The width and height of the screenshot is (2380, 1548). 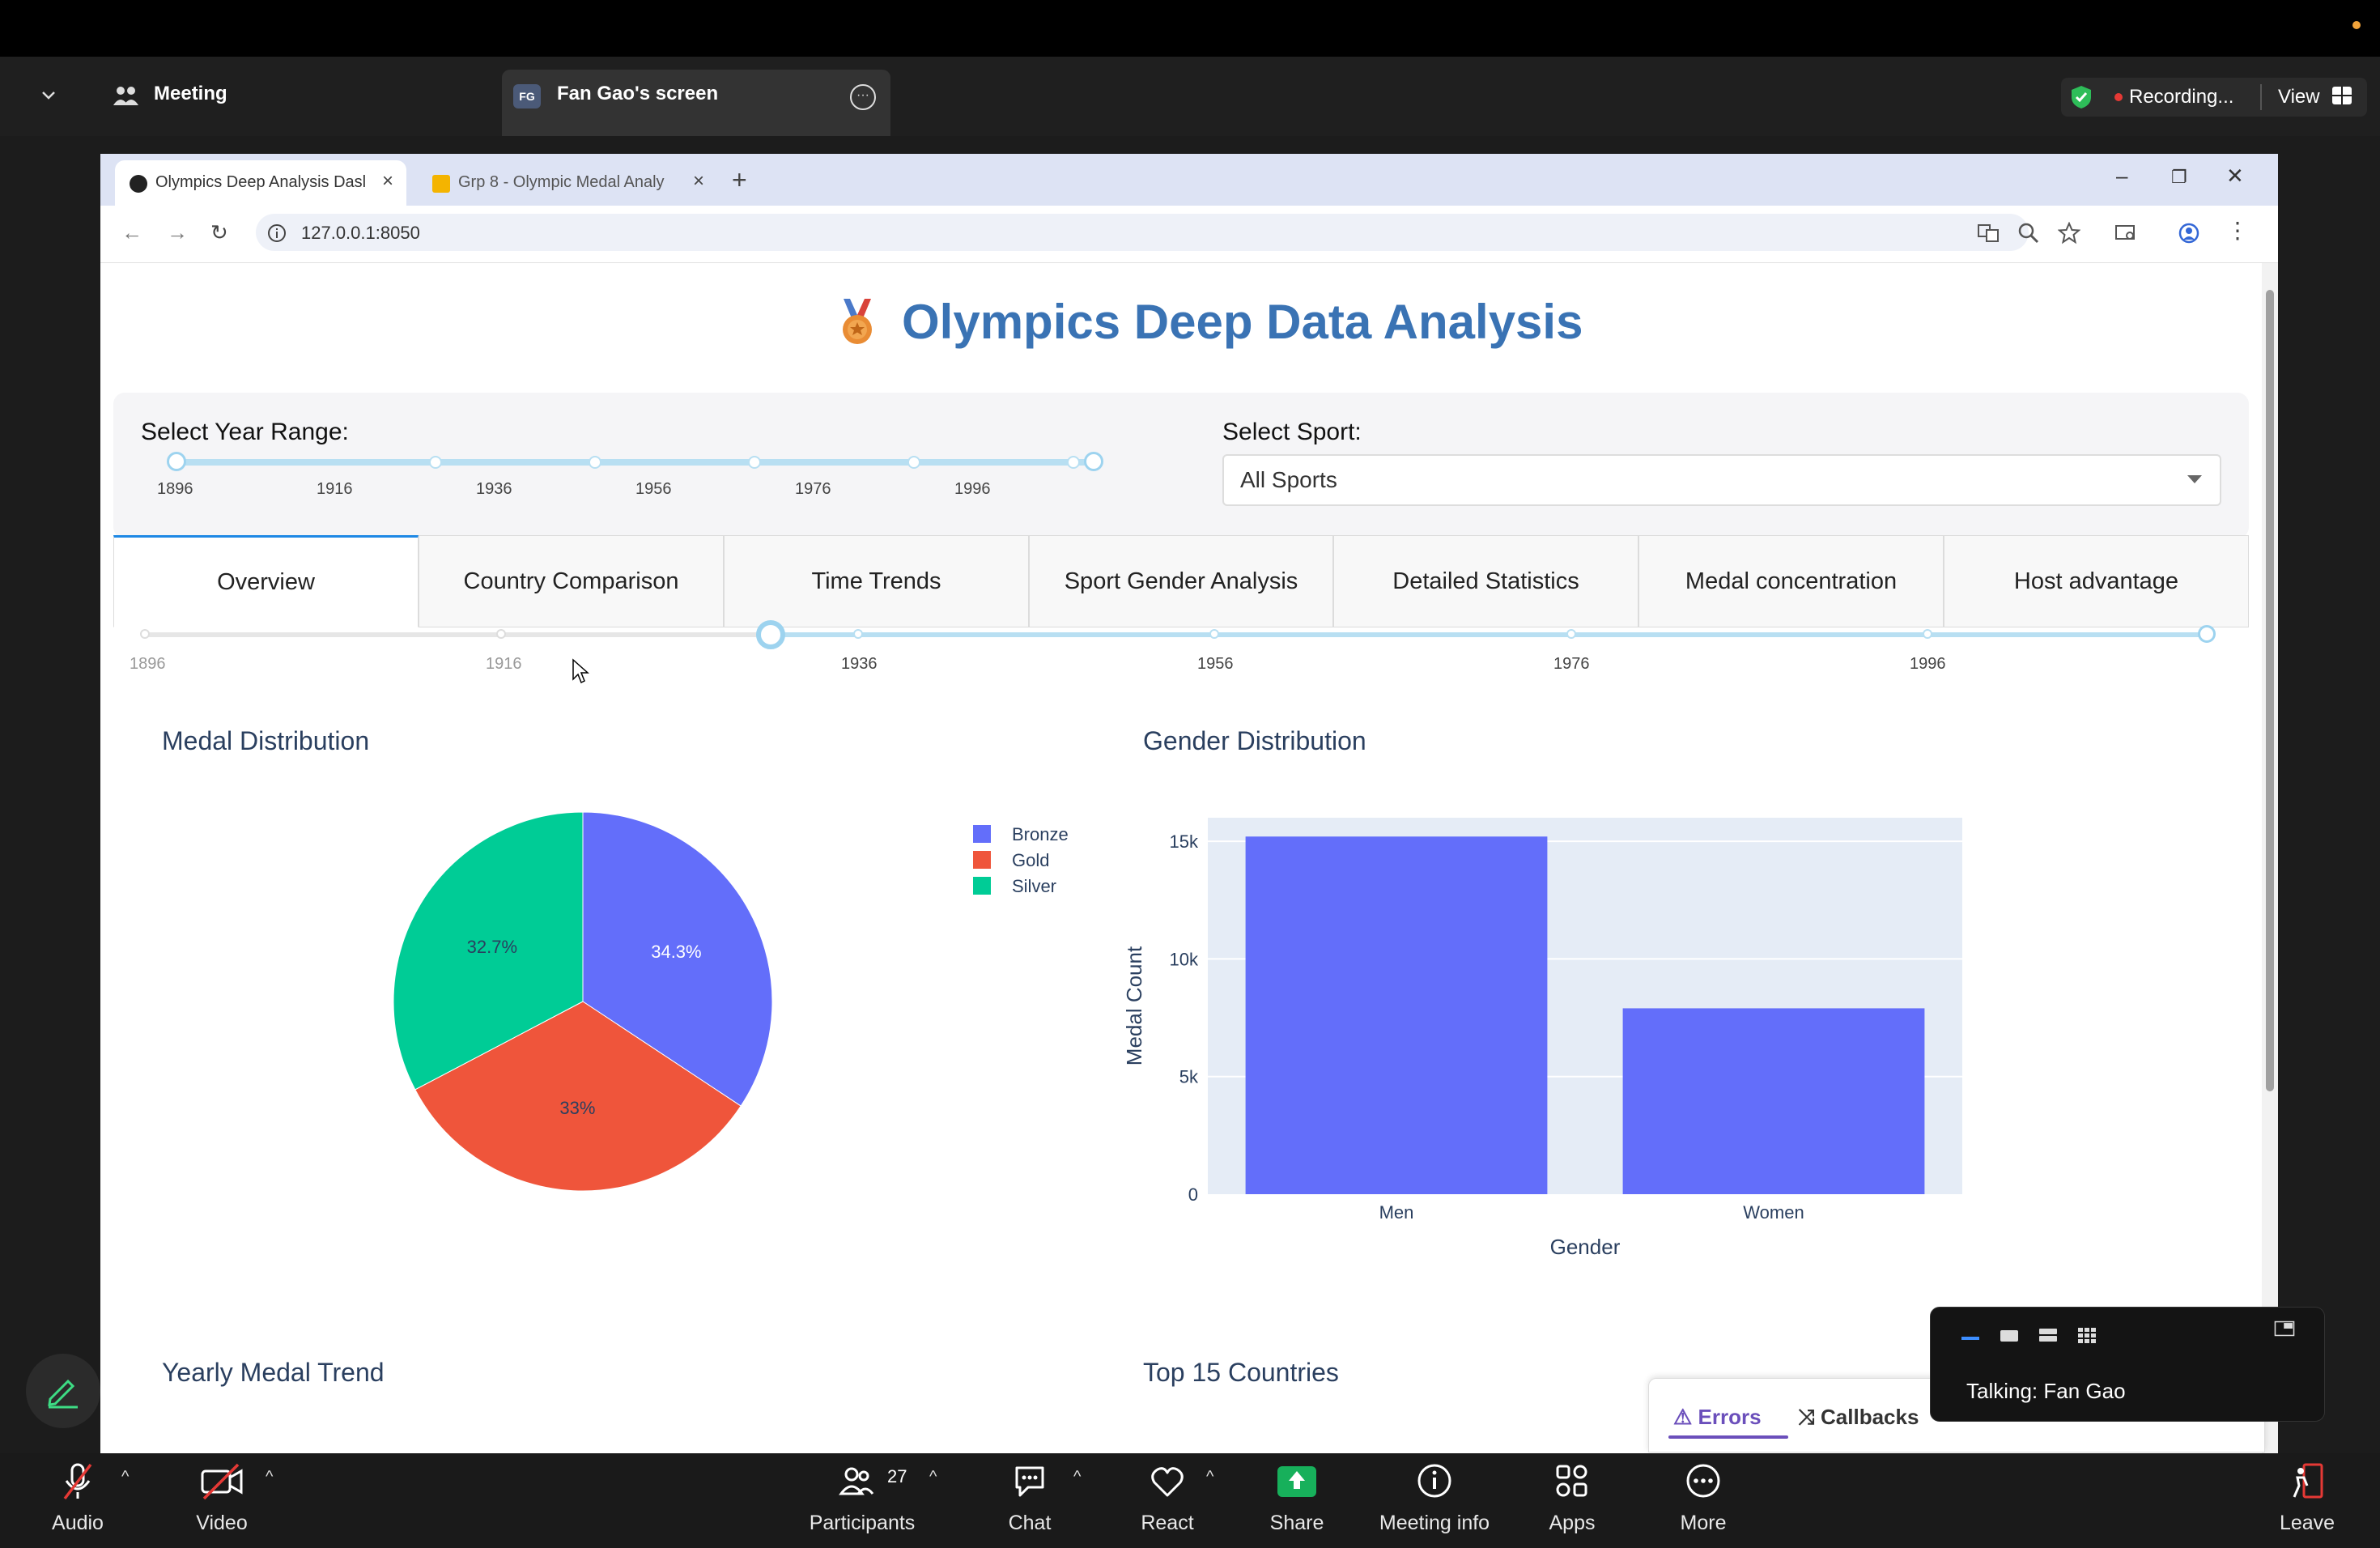 I want to click on bar-women, so click(x=1774, y=1101).